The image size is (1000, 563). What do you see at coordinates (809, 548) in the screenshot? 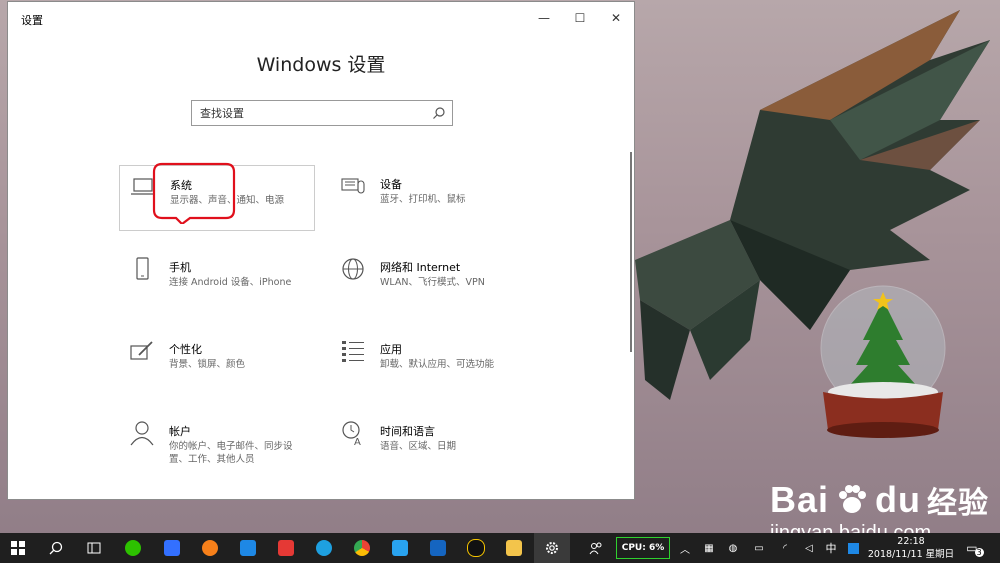
I see `volume-icon: ◁` at bounding box center [809, 548].